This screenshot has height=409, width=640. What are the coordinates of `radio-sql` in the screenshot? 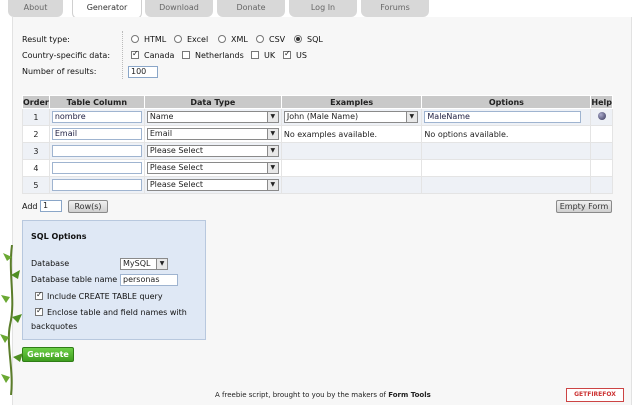 It's located at (298, 39).